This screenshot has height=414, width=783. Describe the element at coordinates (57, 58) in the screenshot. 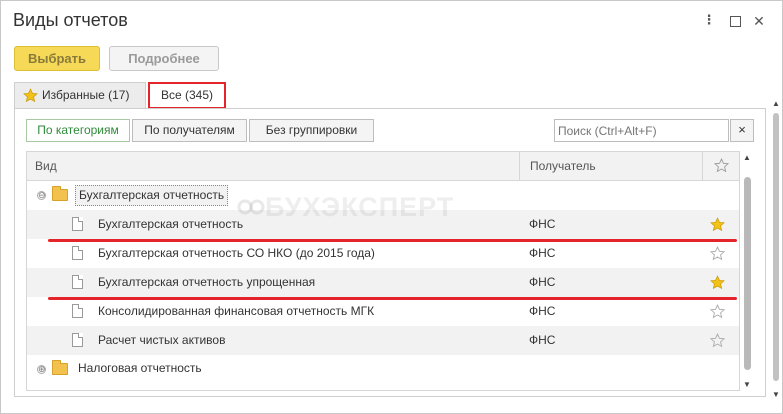

I see `select-button: Выбрать` at that location.